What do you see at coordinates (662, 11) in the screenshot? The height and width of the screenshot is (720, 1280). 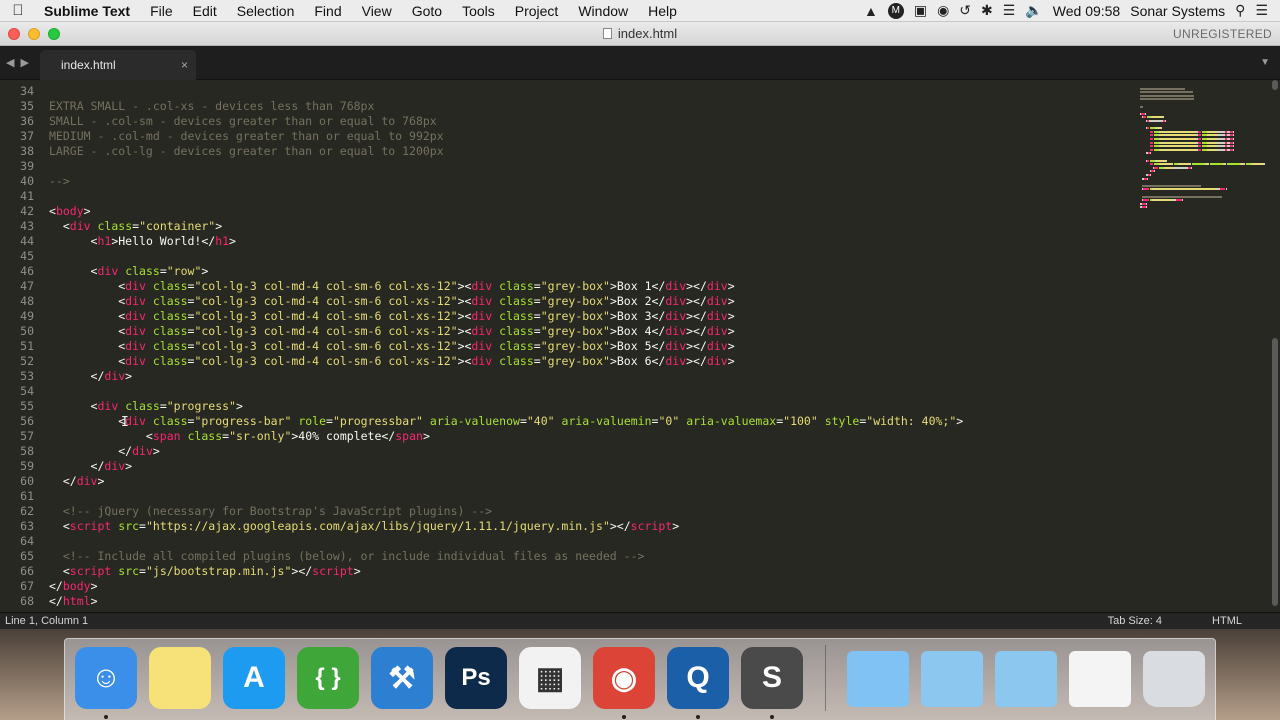 I see `menu-help: Help` at bounding box center [662, 11].